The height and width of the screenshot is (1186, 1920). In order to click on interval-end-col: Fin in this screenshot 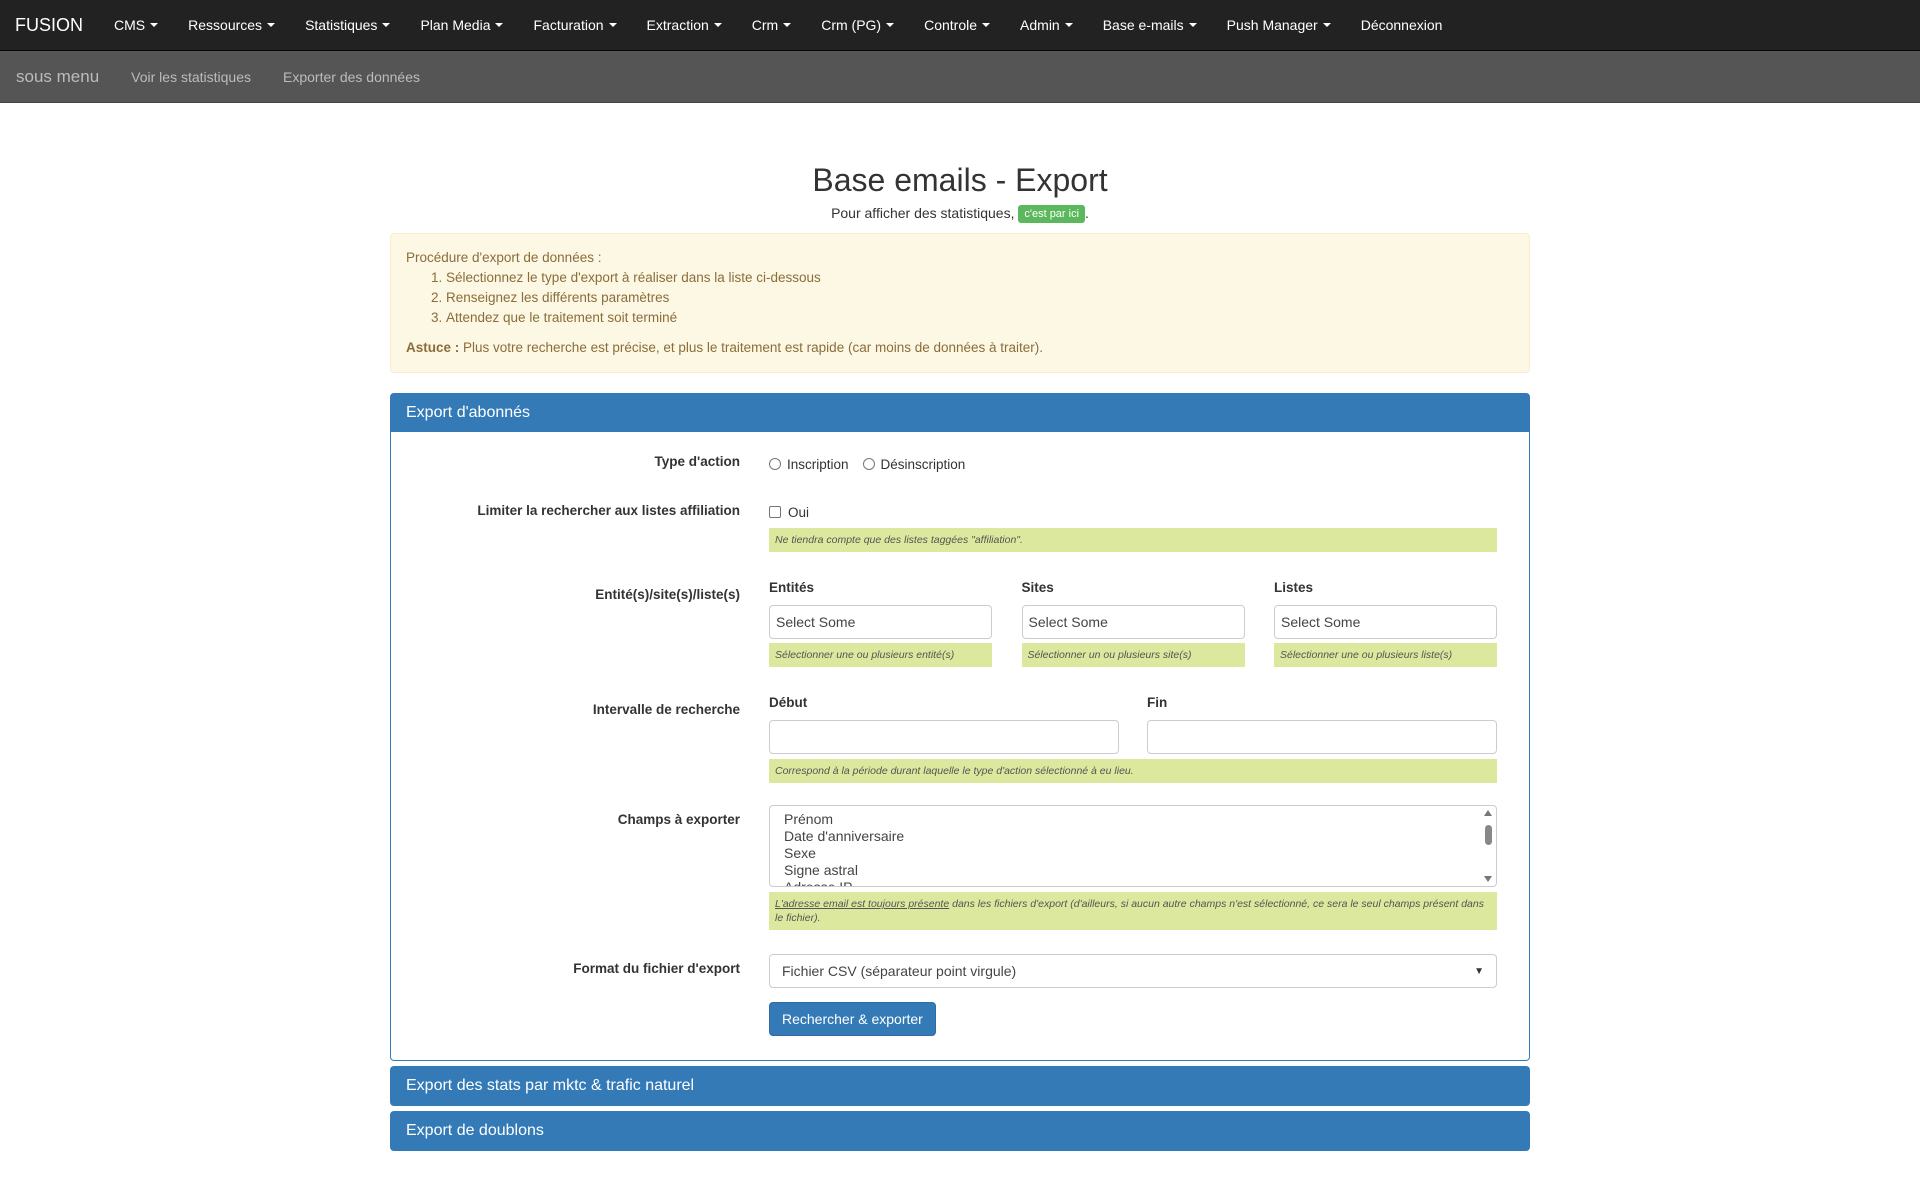, I will do `click(1322, 722)`.